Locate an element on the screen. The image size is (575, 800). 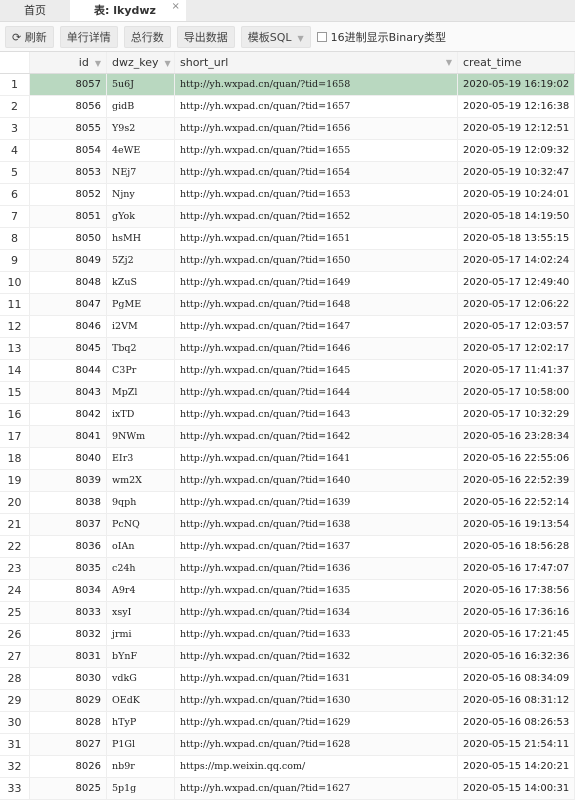
cell-id: 8031 is located at coordinates (68, 656).